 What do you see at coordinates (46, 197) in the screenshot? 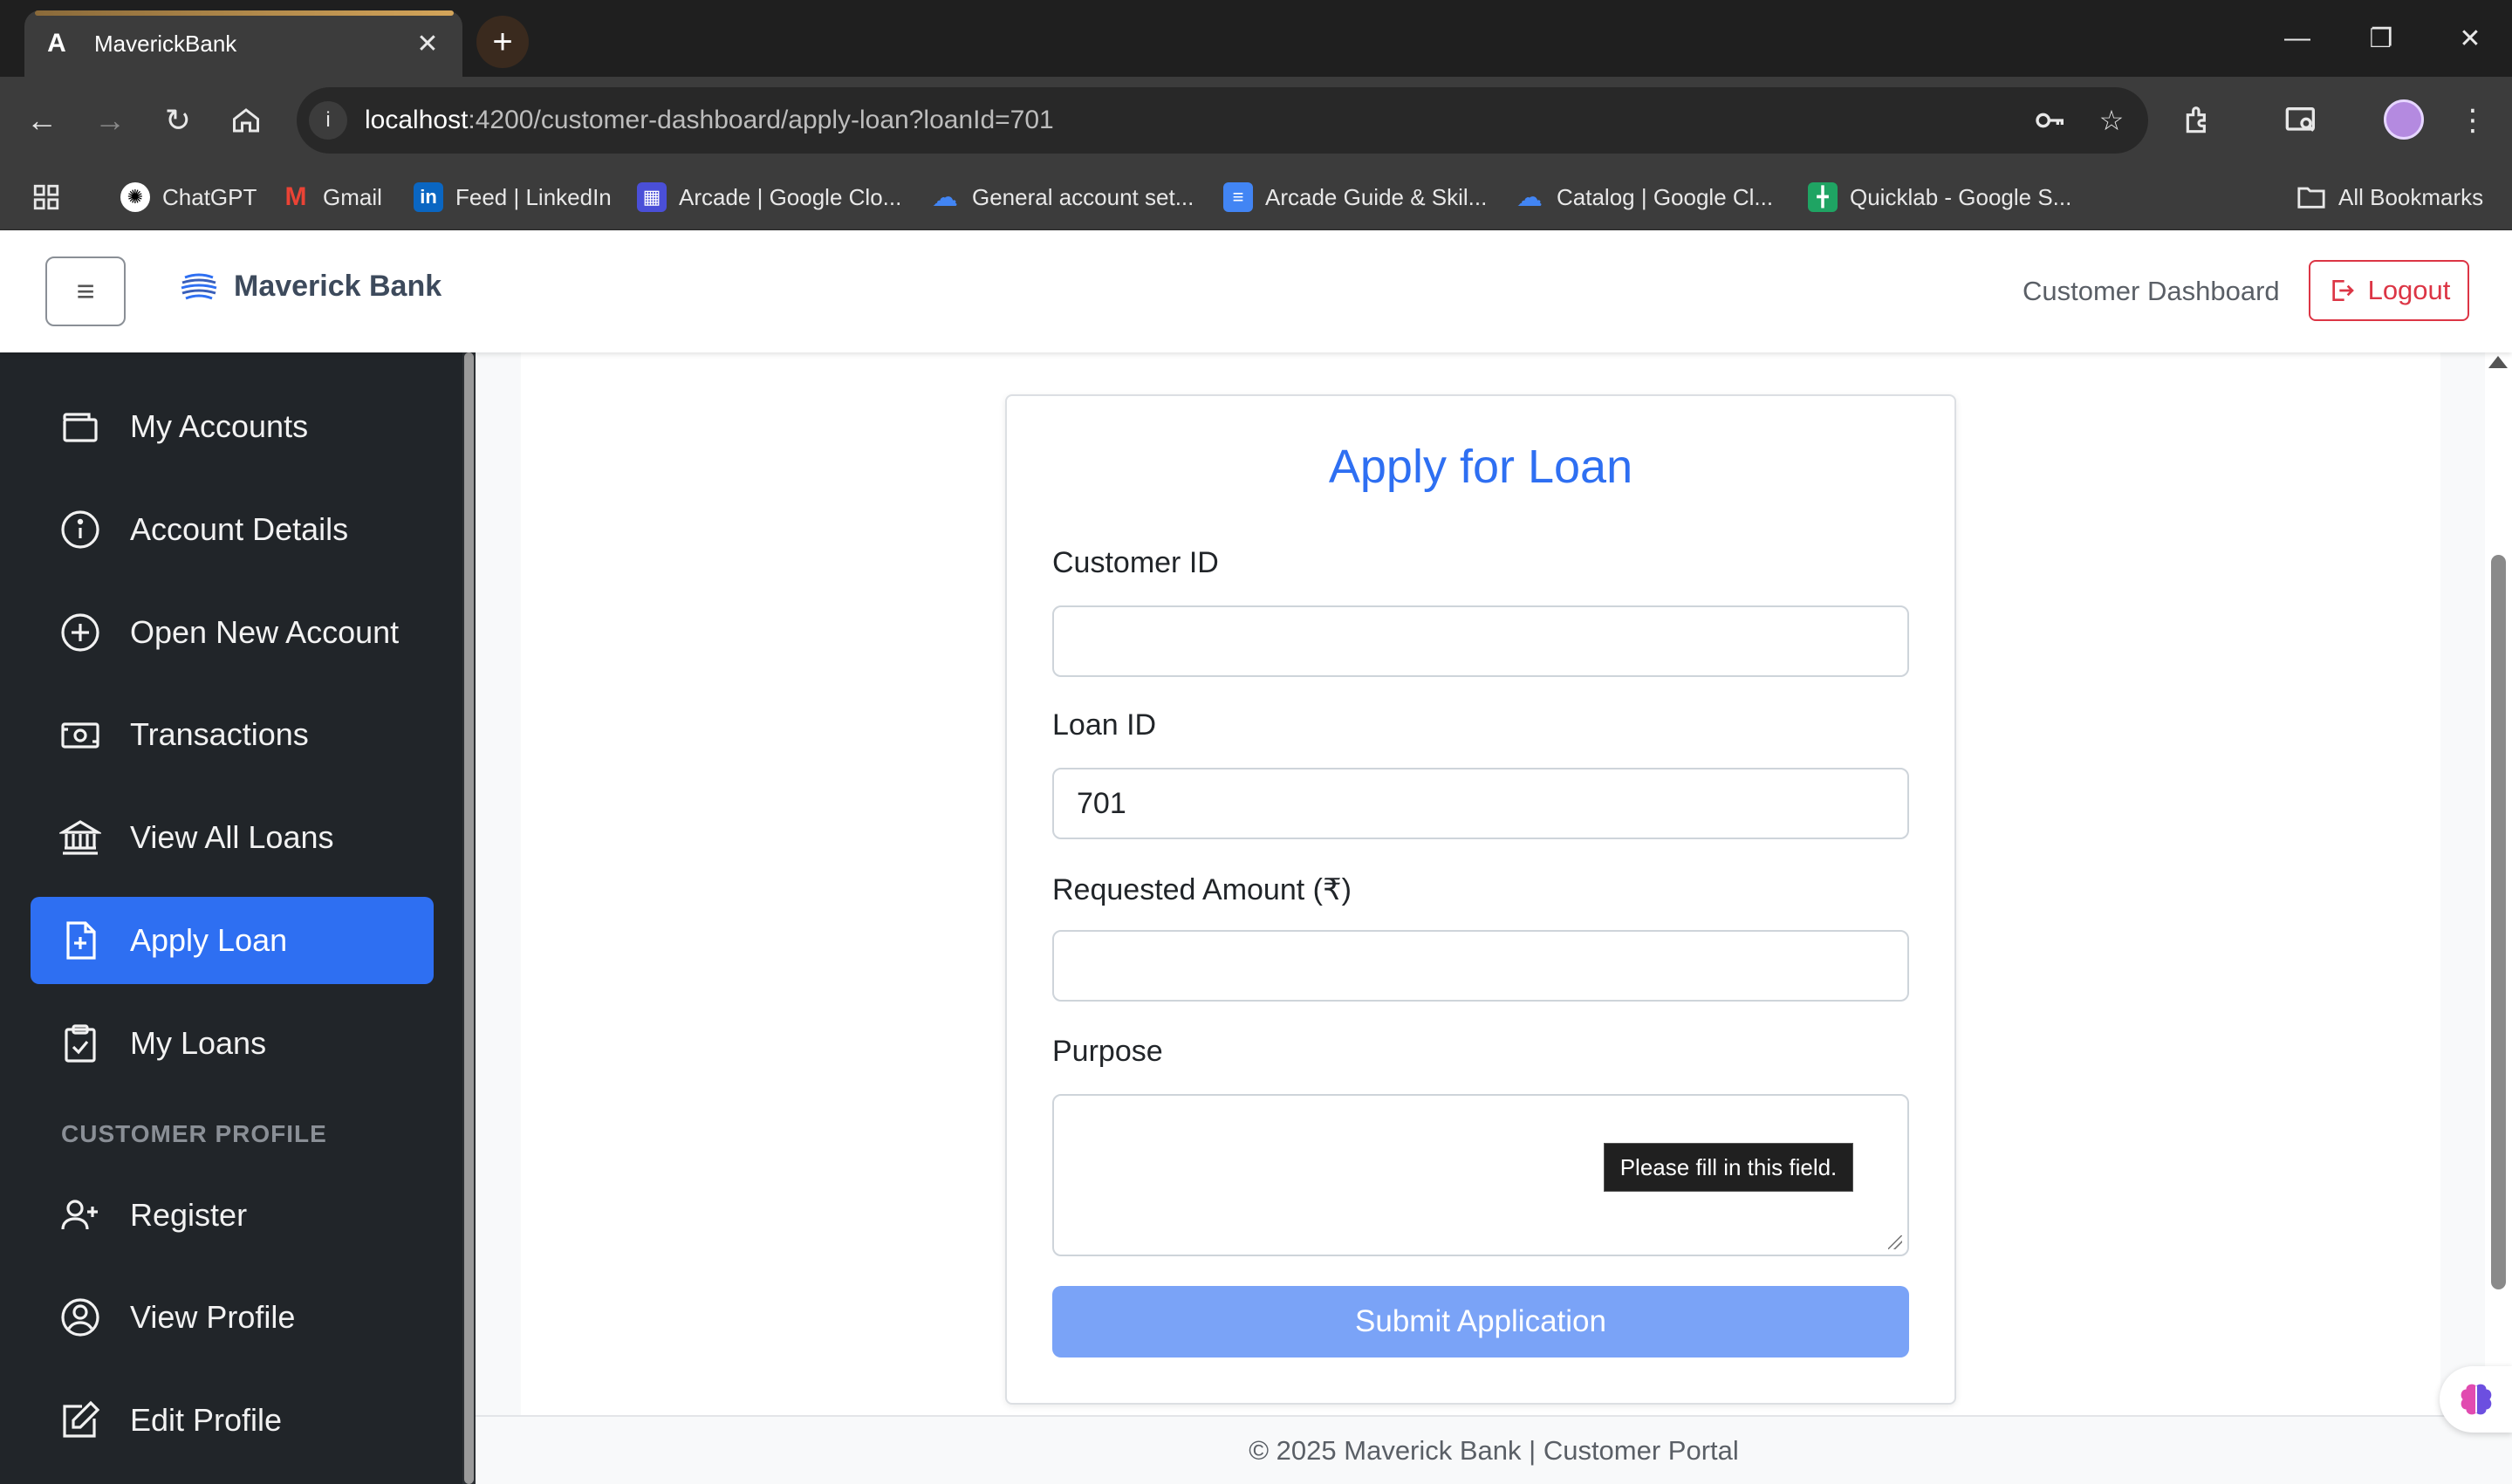
I see `apps-grid-icon` at bounding box center [46, 197].